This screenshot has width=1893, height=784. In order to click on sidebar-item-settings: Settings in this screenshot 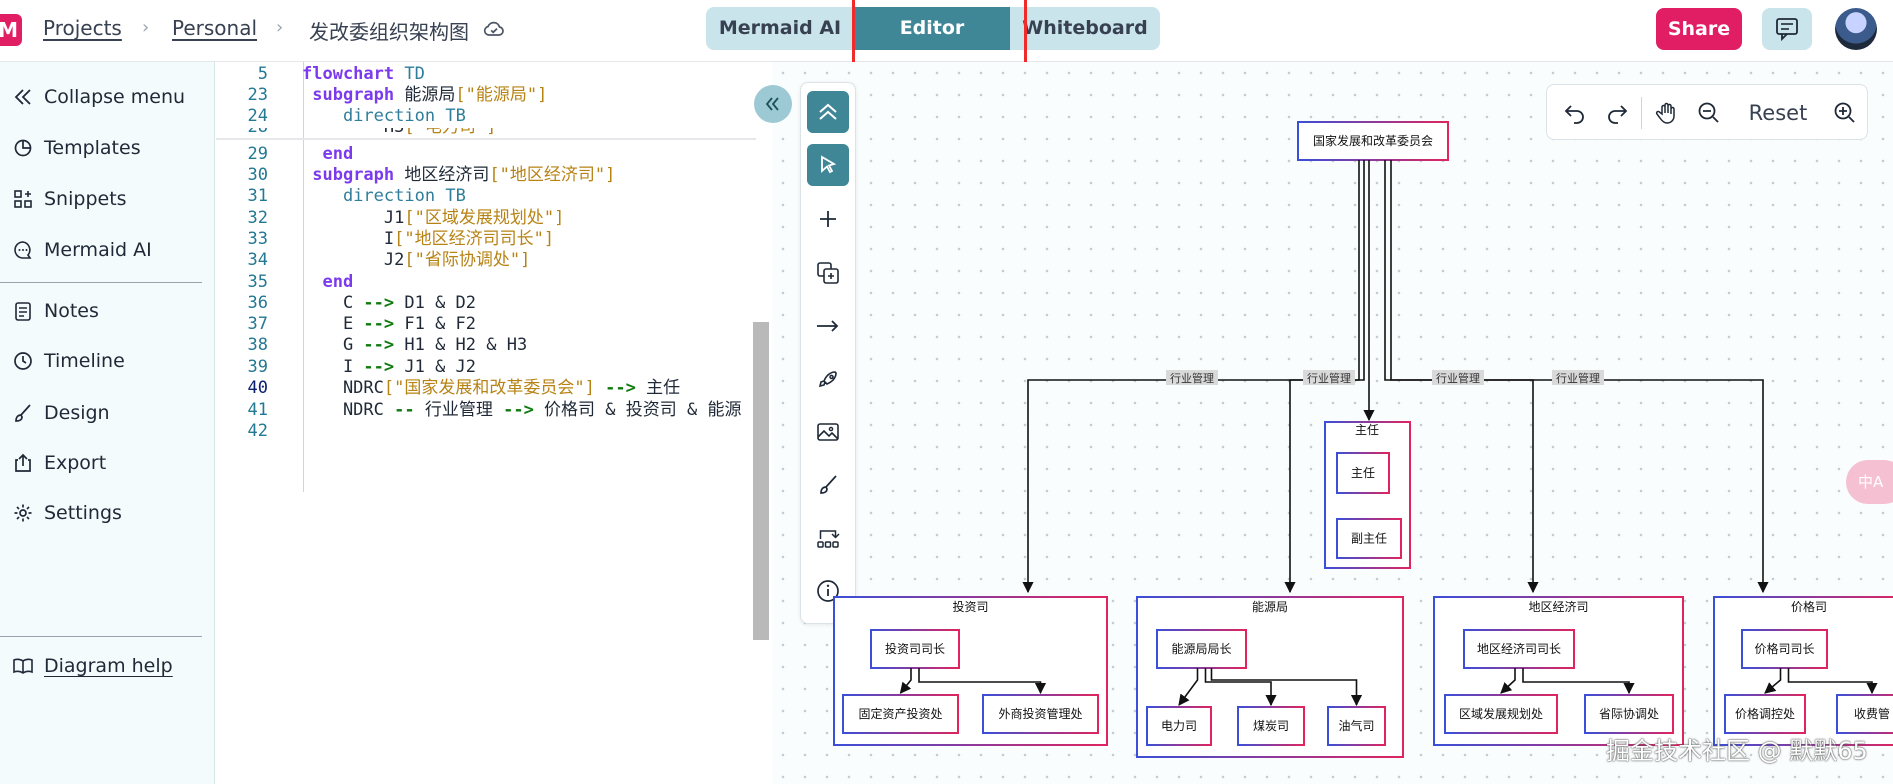, I will do `click(105, 513)`.